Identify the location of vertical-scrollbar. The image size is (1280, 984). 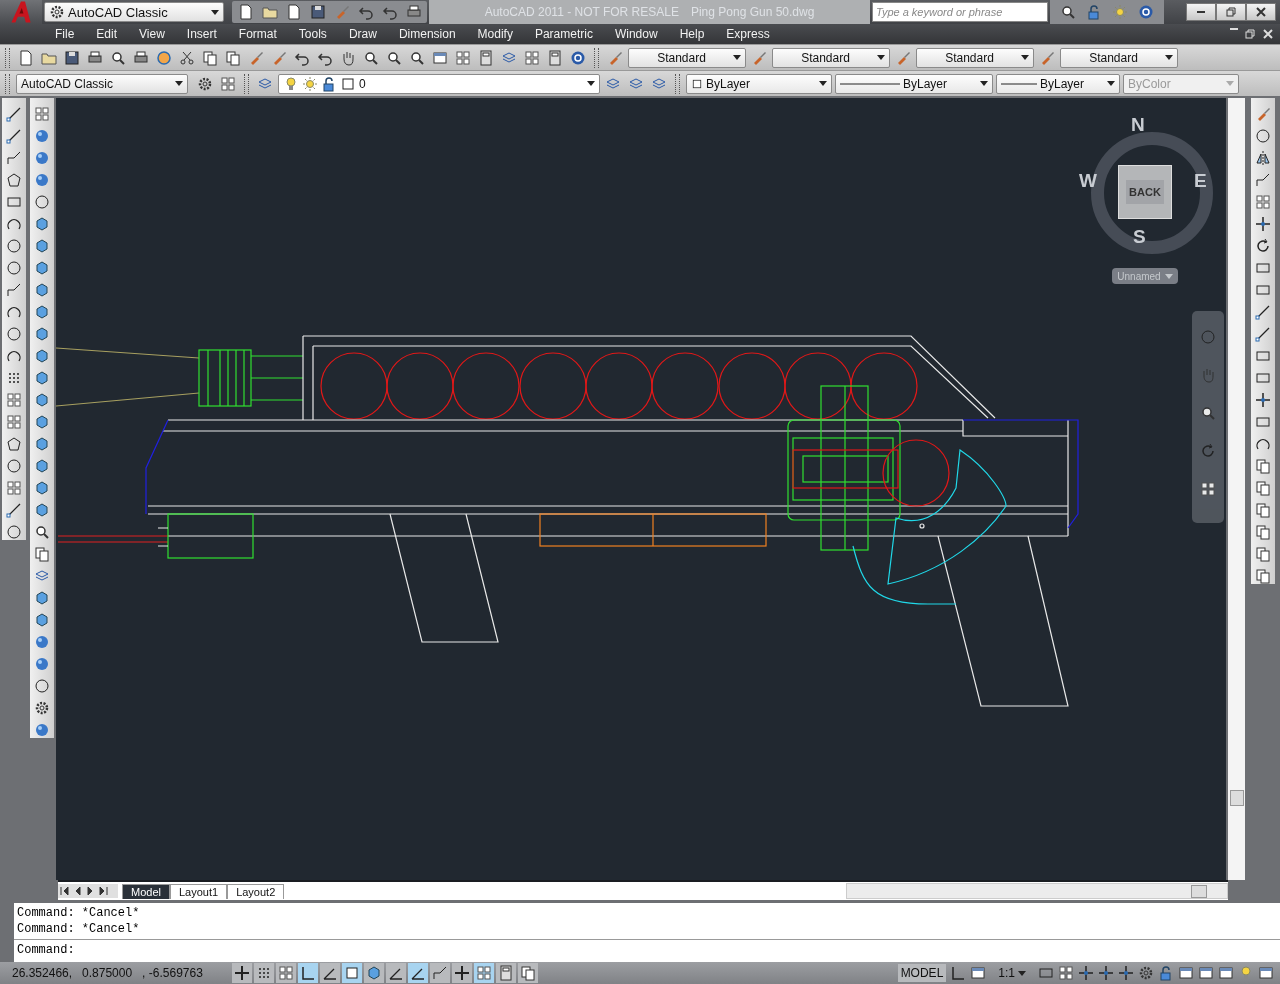
(1236, 489).